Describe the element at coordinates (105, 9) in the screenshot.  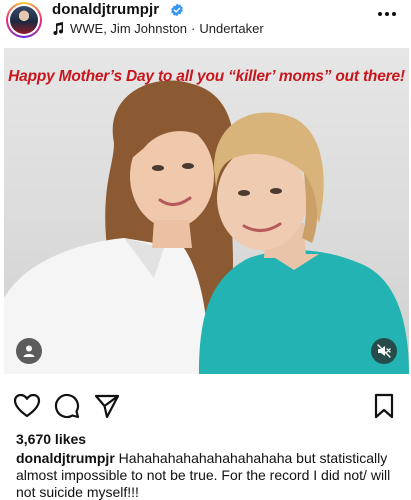
I see `username: donaldjtrumpjr` at that location.